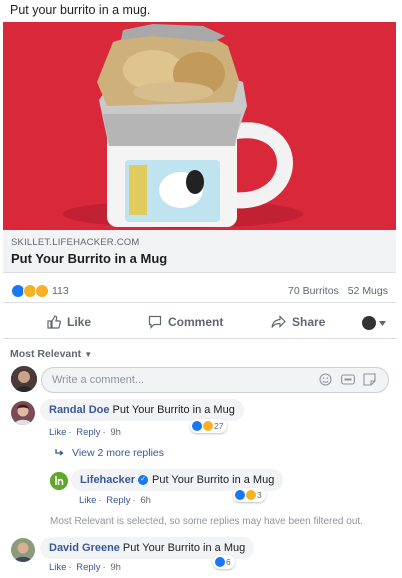  I want to click on reply-reaction-count: 3, so click(259, 495).